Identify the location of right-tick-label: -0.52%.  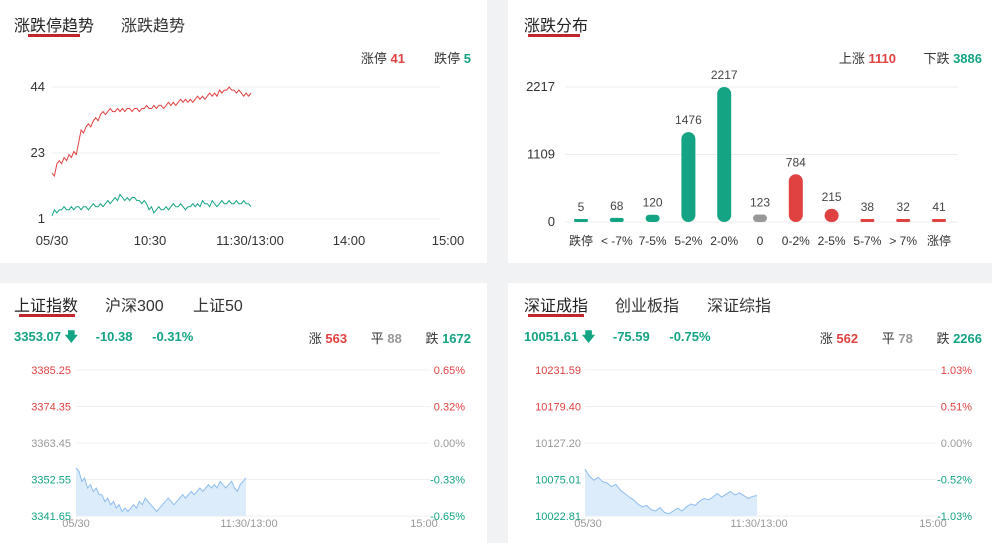
(954, 481).